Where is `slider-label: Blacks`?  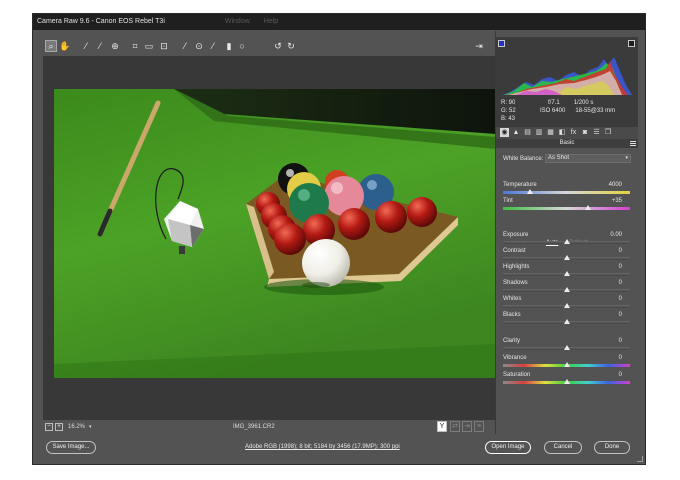 slider-label: Blacks is located at coordinates (512, 315).